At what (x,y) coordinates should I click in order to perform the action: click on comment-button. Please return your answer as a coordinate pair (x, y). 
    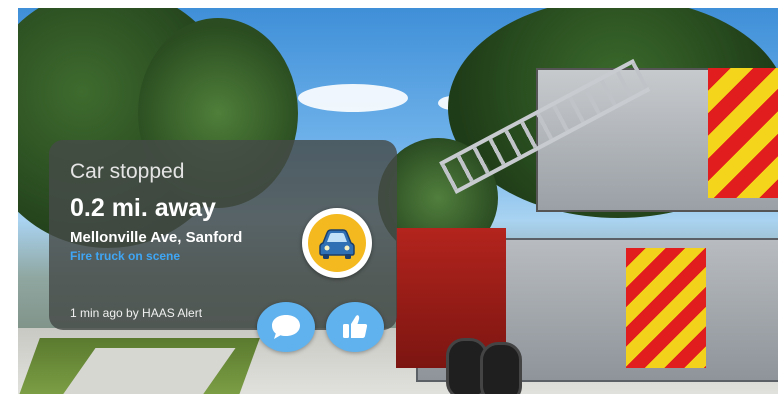
    Looking at the image, I should click on (286, 327).